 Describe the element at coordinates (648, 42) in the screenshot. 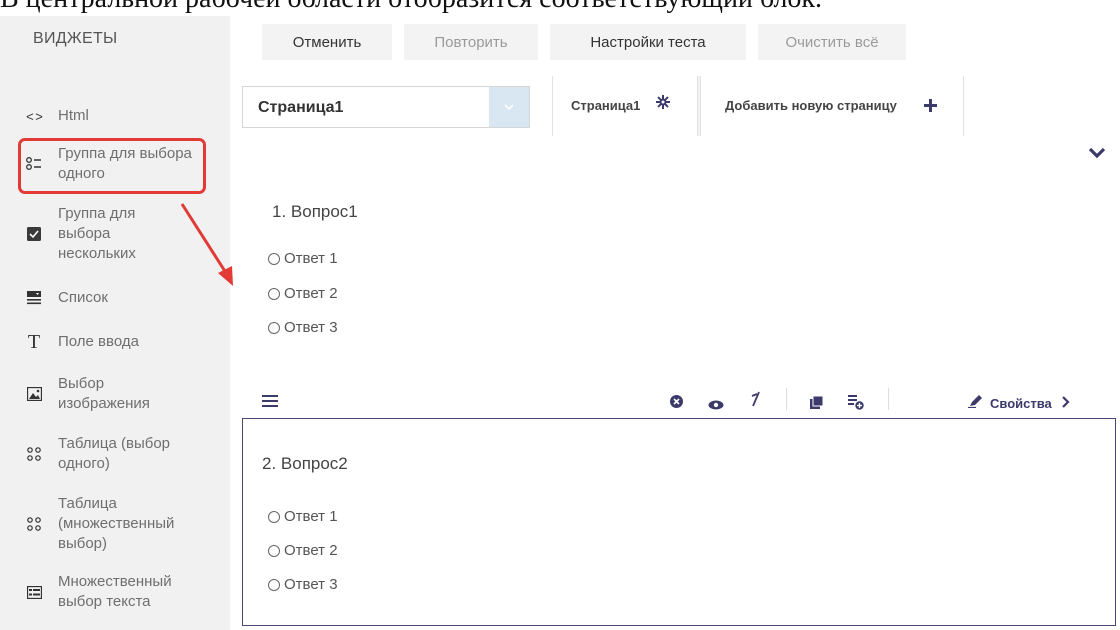

I see `test-settings-button: Настройки теста` at that location.